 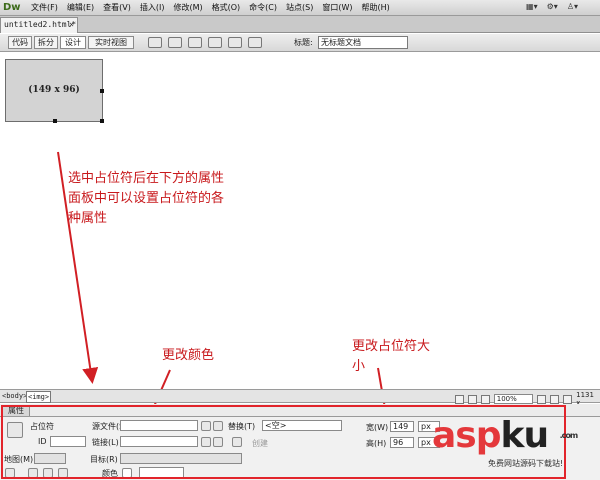 I want to click on live-view-button: 实时视图, so click(x=111, y=42).